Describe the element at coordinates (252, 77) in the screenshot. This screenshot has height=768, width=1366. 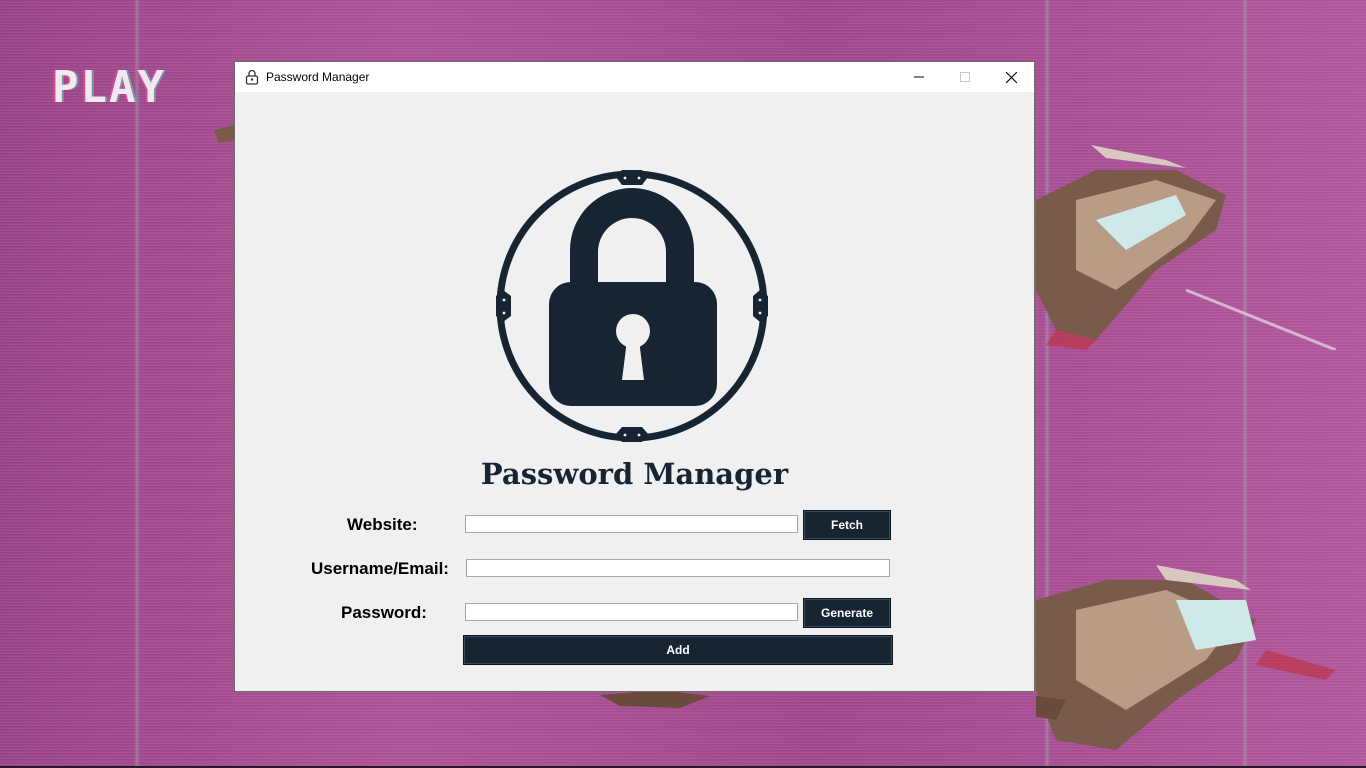
I see `lock-icon` at that location.